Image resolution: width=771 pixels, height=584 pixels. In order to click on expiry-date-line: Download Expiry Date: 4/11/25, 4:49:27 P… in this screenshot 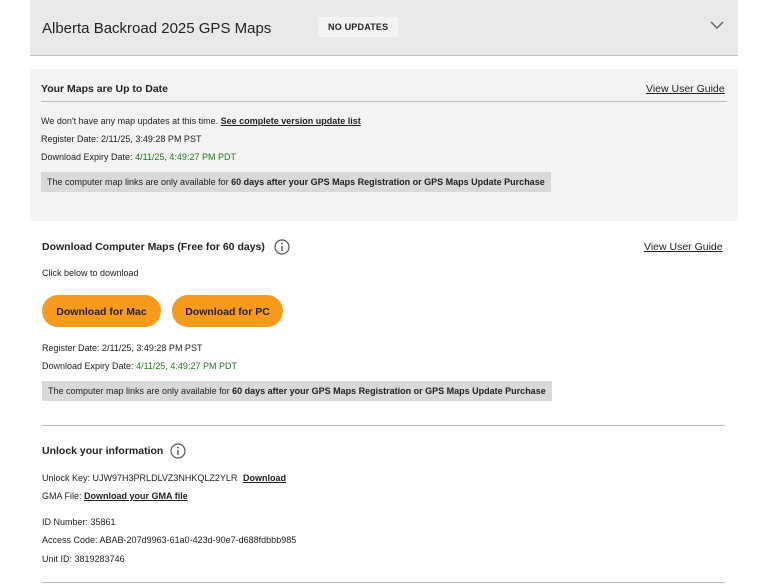, I will do `click(138, 157)`.